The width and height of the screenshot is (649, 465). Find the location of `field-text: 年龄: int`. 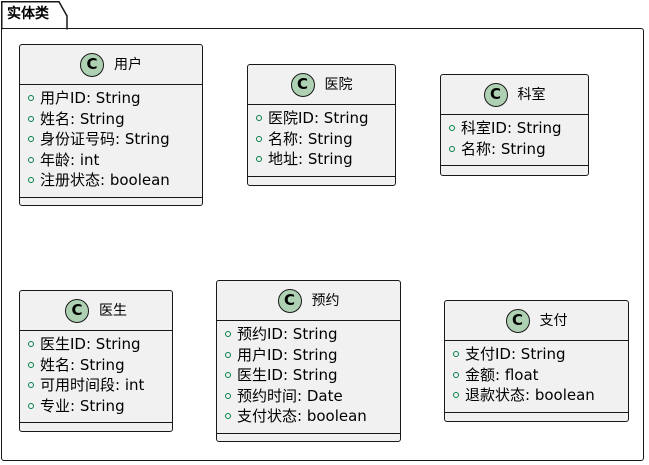

field-text: 年龄: int is located at coordinates (70, 159).